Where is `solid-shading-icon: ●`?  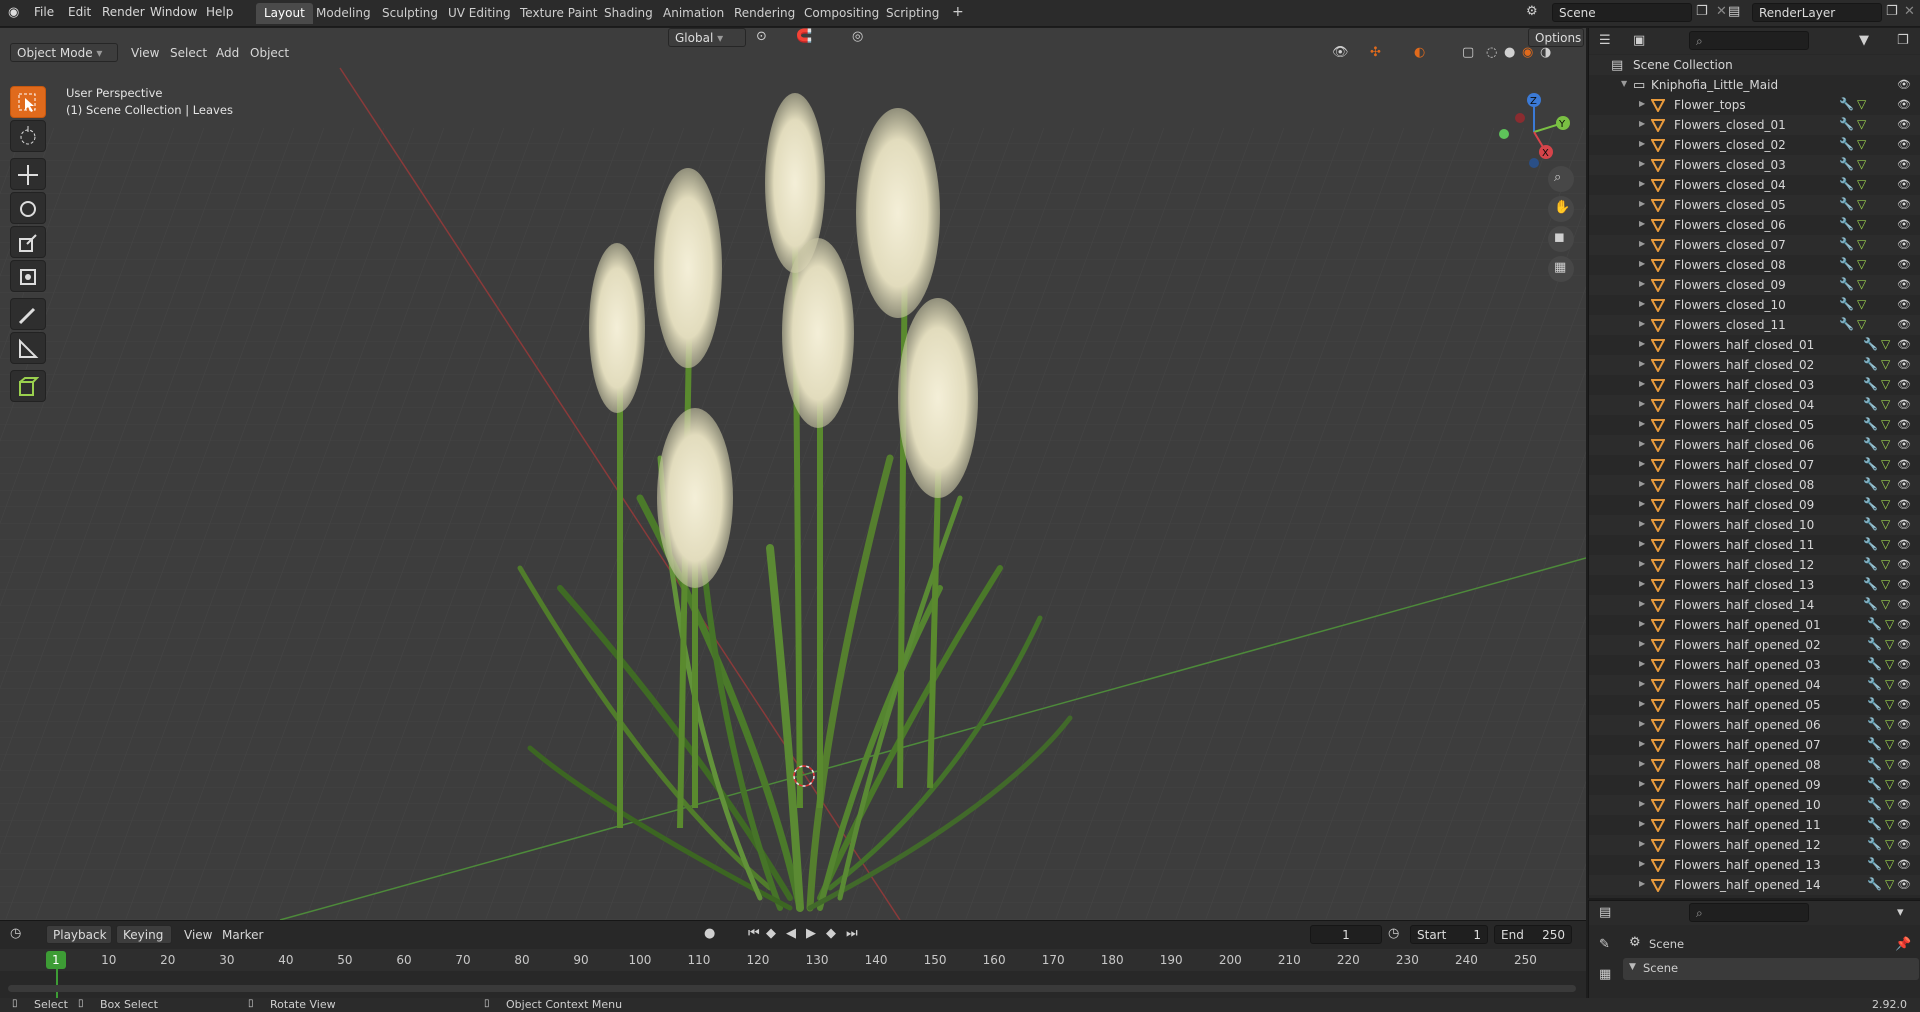
solid-shading-icon: ● is located at coordinates (1509, 52).